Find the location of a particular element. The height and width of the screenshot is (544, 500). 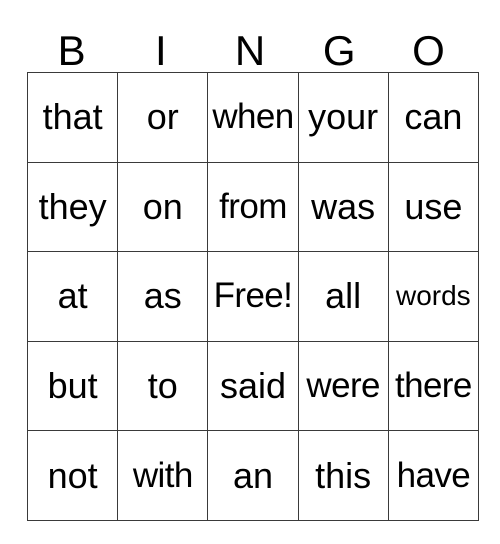

bingo-cell: or is located at coordinates (163, 117).